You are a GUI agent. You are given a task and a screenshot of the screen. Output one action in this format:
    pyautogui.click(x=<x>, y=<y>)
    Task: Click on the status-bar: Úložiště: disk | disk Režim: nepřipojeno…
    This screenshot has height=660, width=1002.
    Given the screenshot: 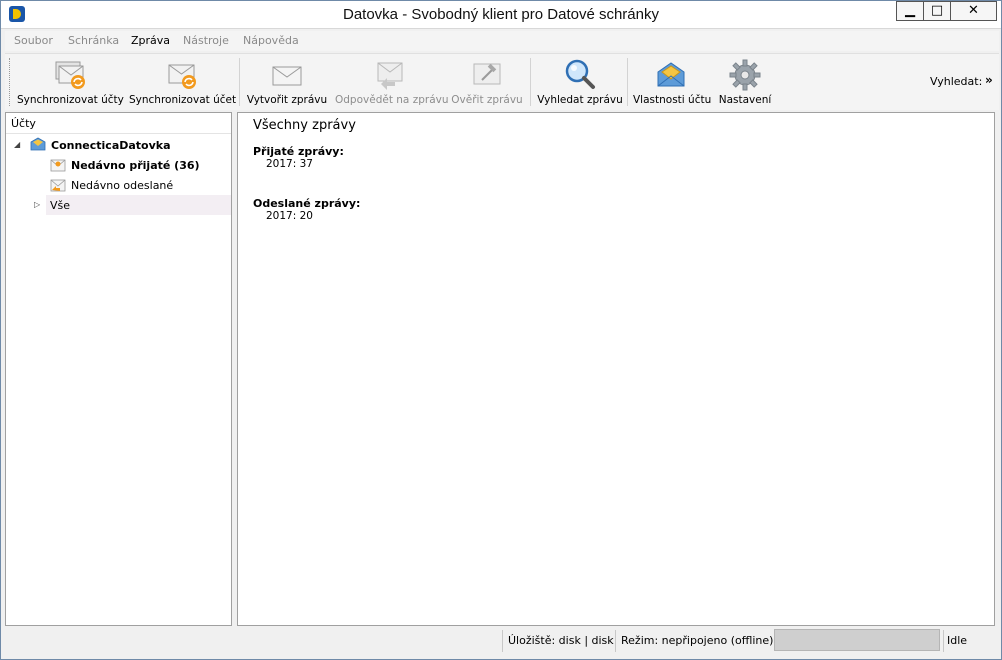 What is the action you would take?
    pyautogui.click(x=502, y=641)
    